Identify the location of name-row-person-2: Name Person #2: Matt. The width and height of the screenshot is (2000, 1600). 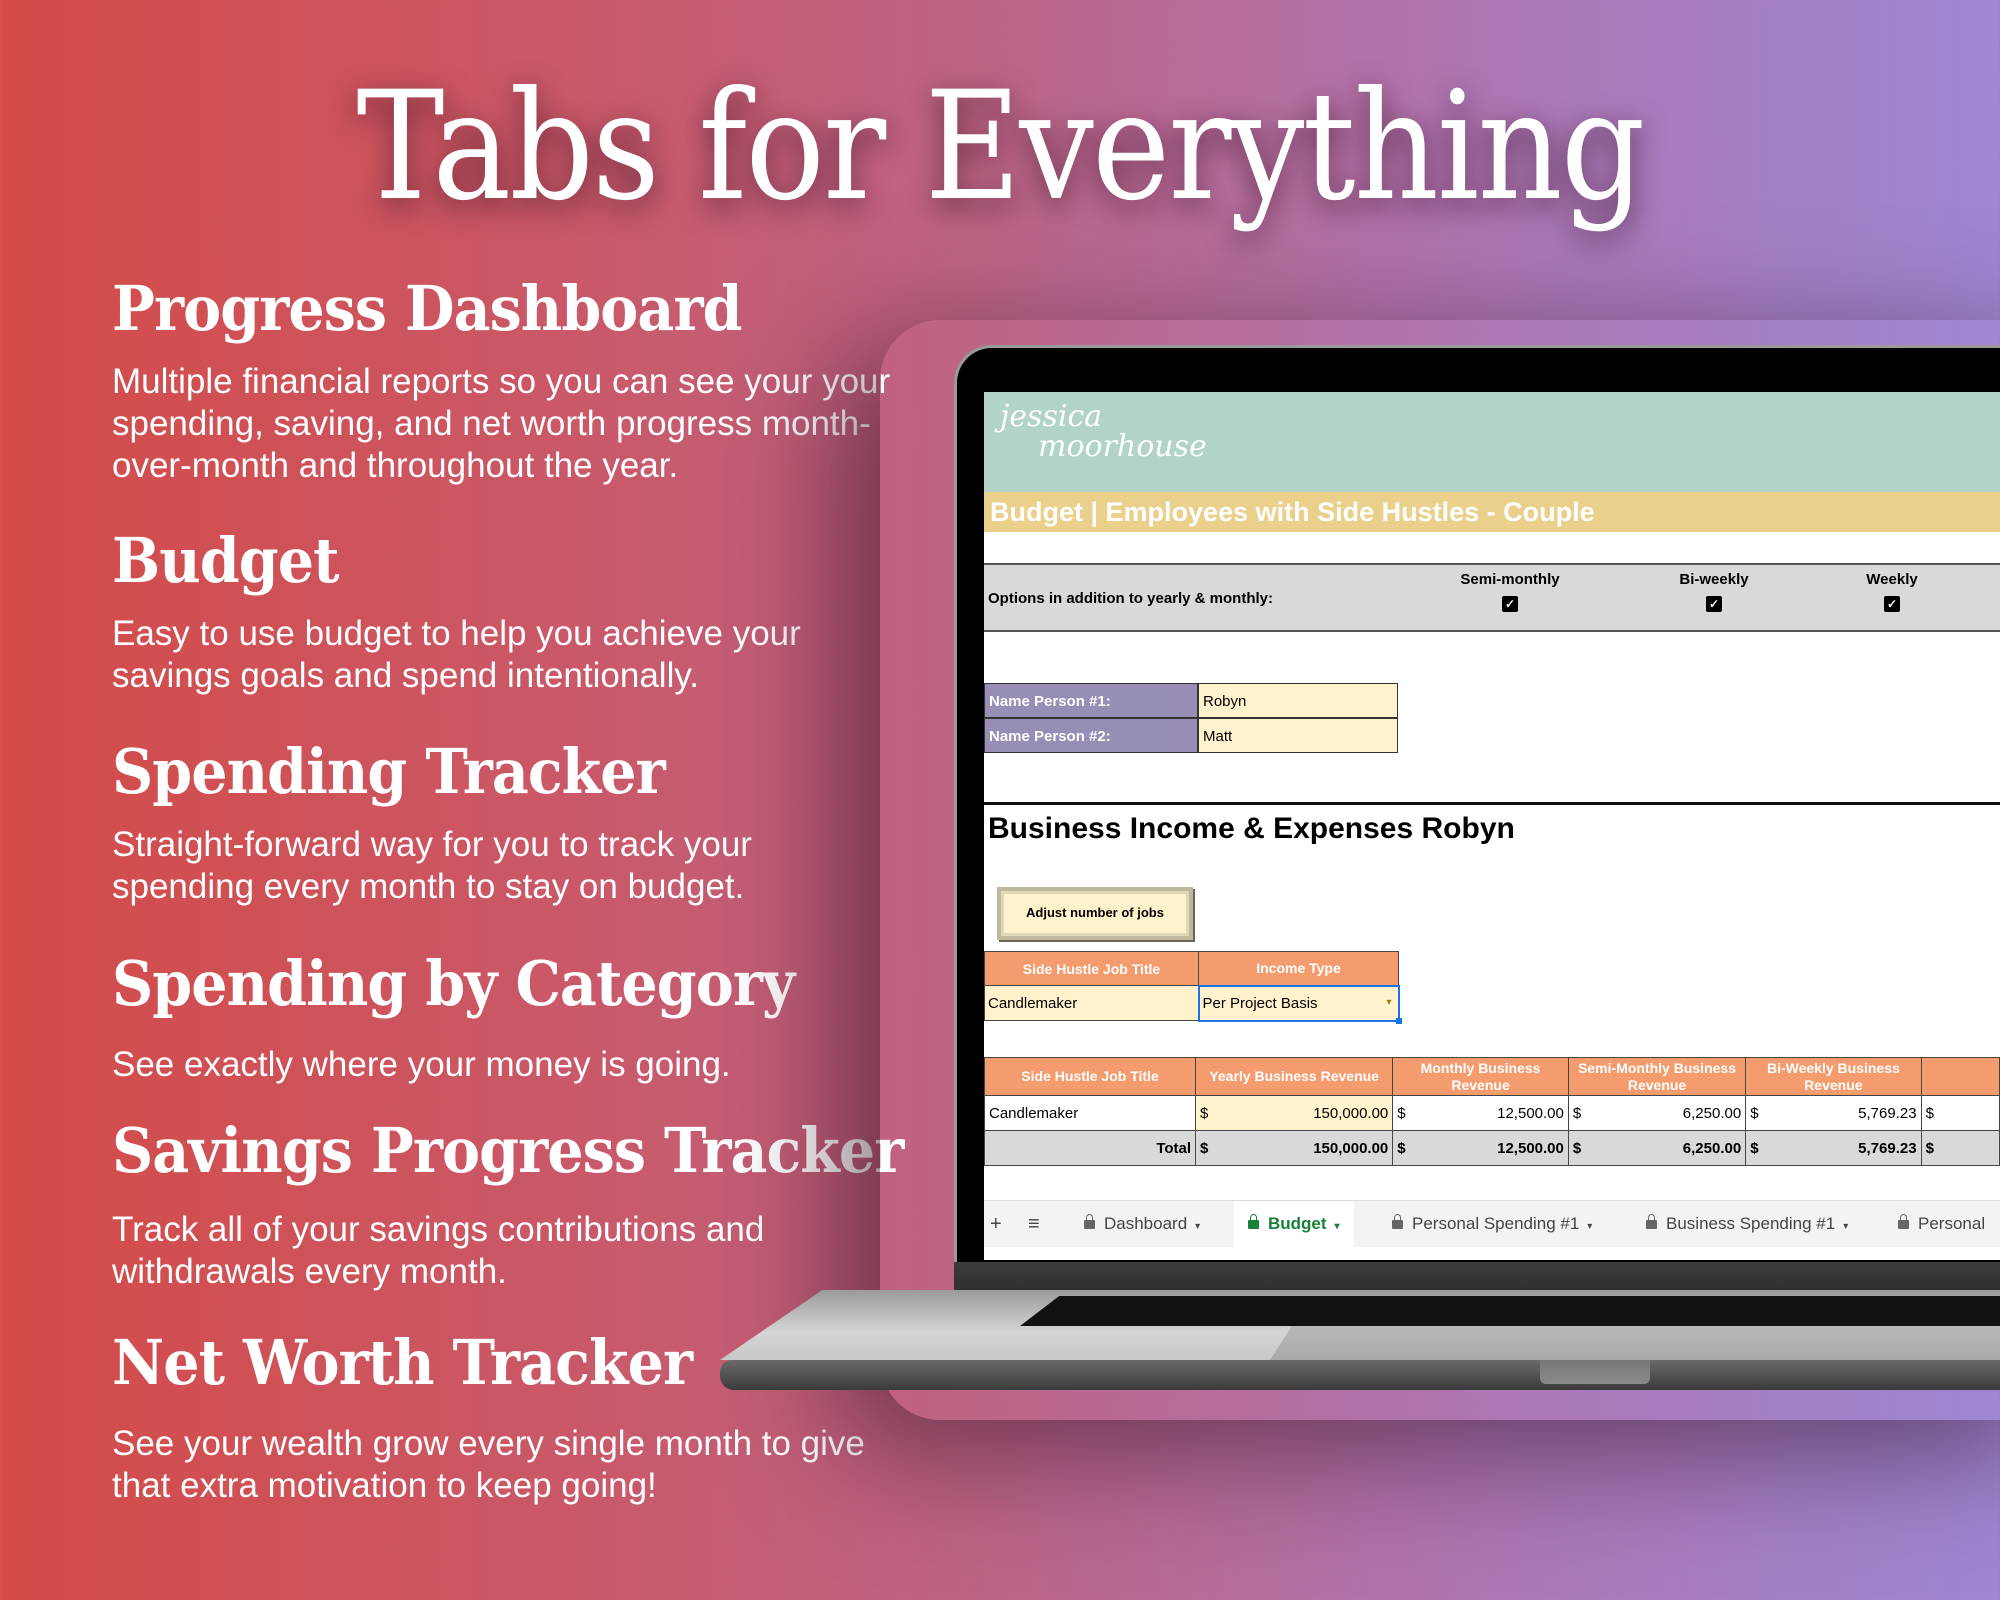
(1191, 735).